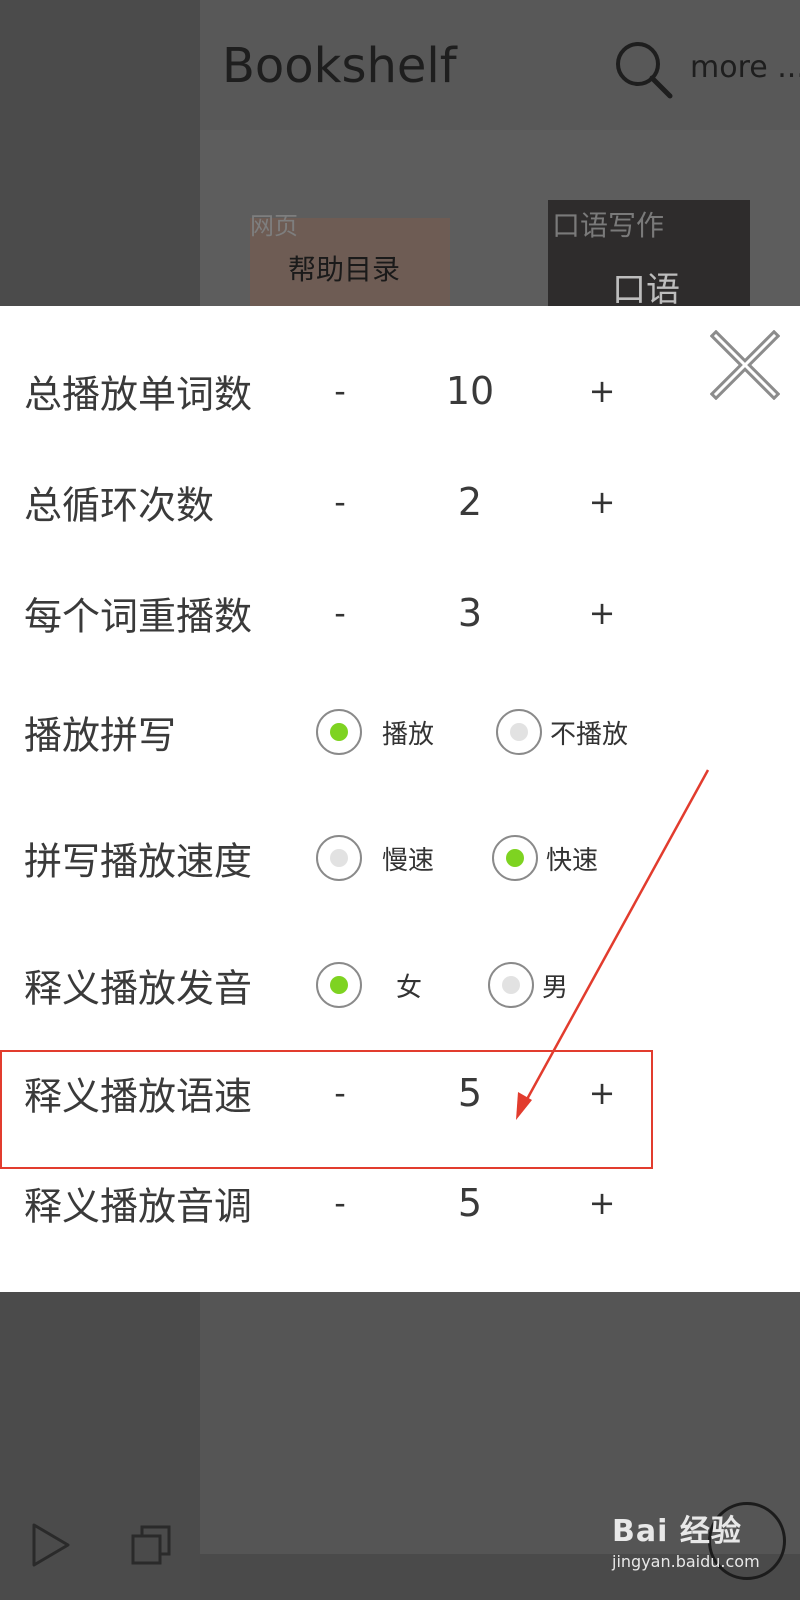 Image resolution: width=800 pixels, height=1600 pixels. I want to click on setting-row-definition-speed: 释义播放语速 - 5 +, so click(400, 1093).